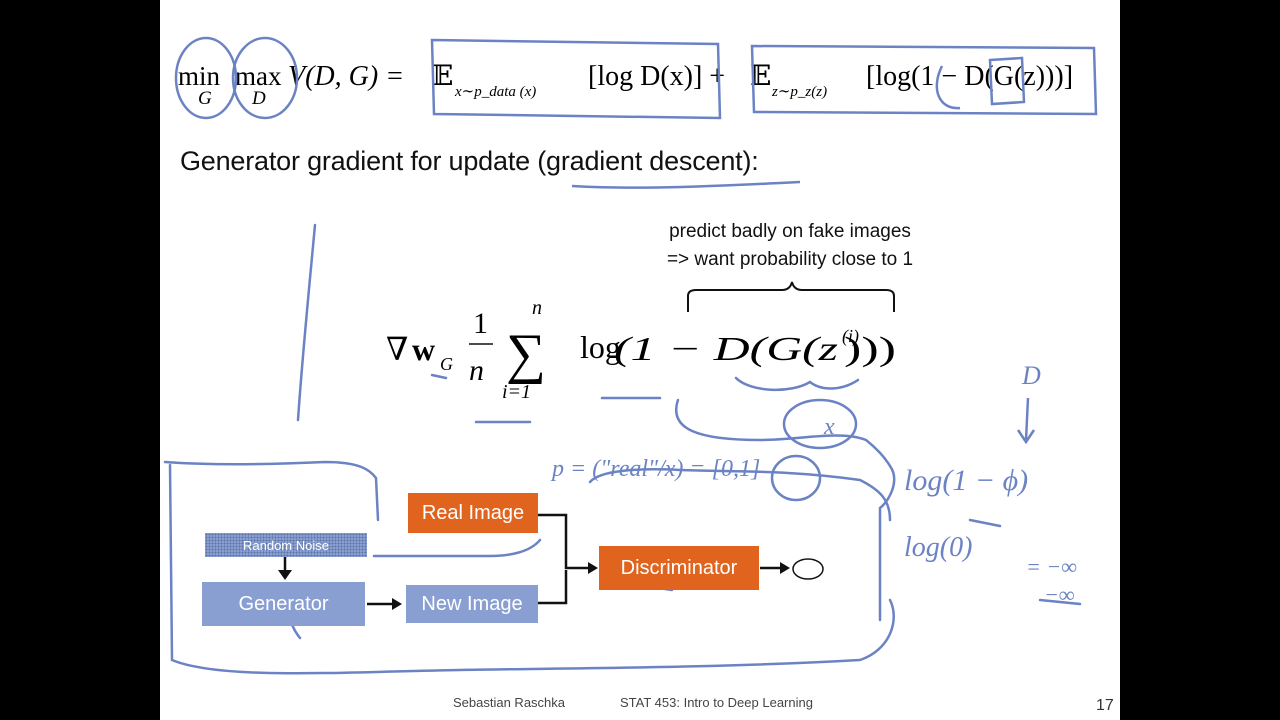  I want to click on arrow-discriminator-output, so click(785, 568).